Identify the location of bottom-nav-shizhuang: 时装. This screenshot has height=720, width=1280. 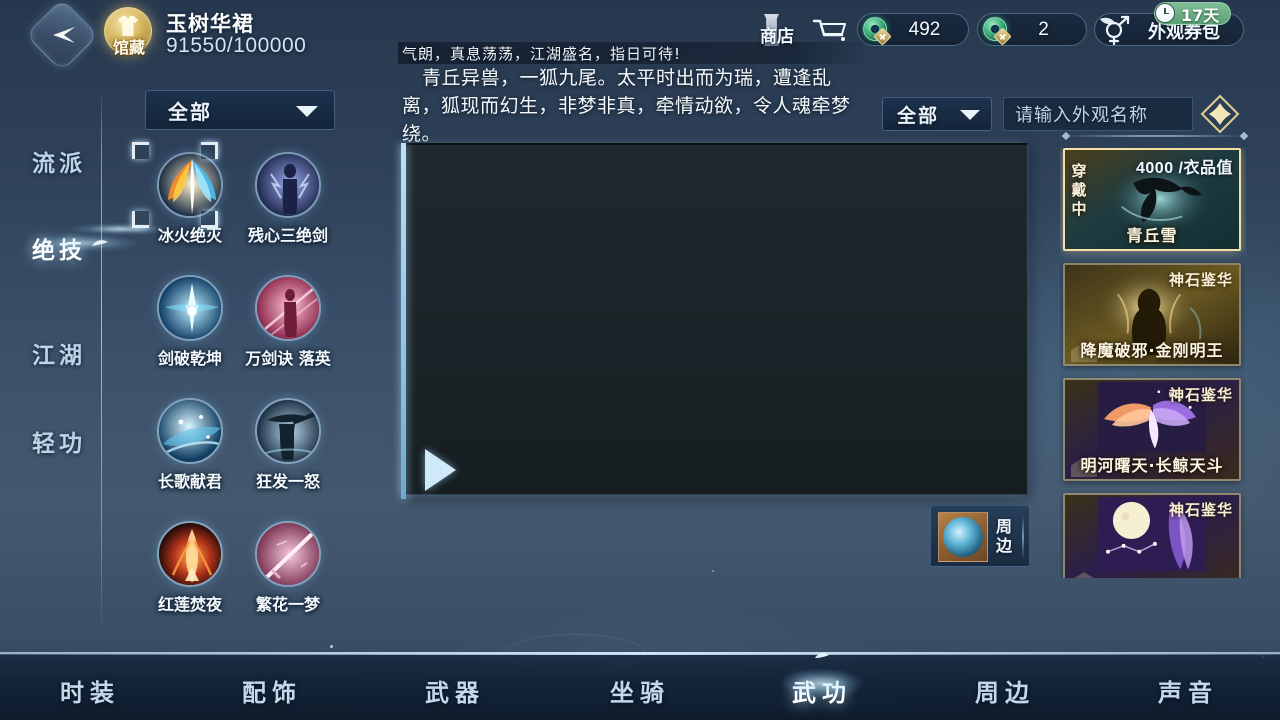
(90, 690).